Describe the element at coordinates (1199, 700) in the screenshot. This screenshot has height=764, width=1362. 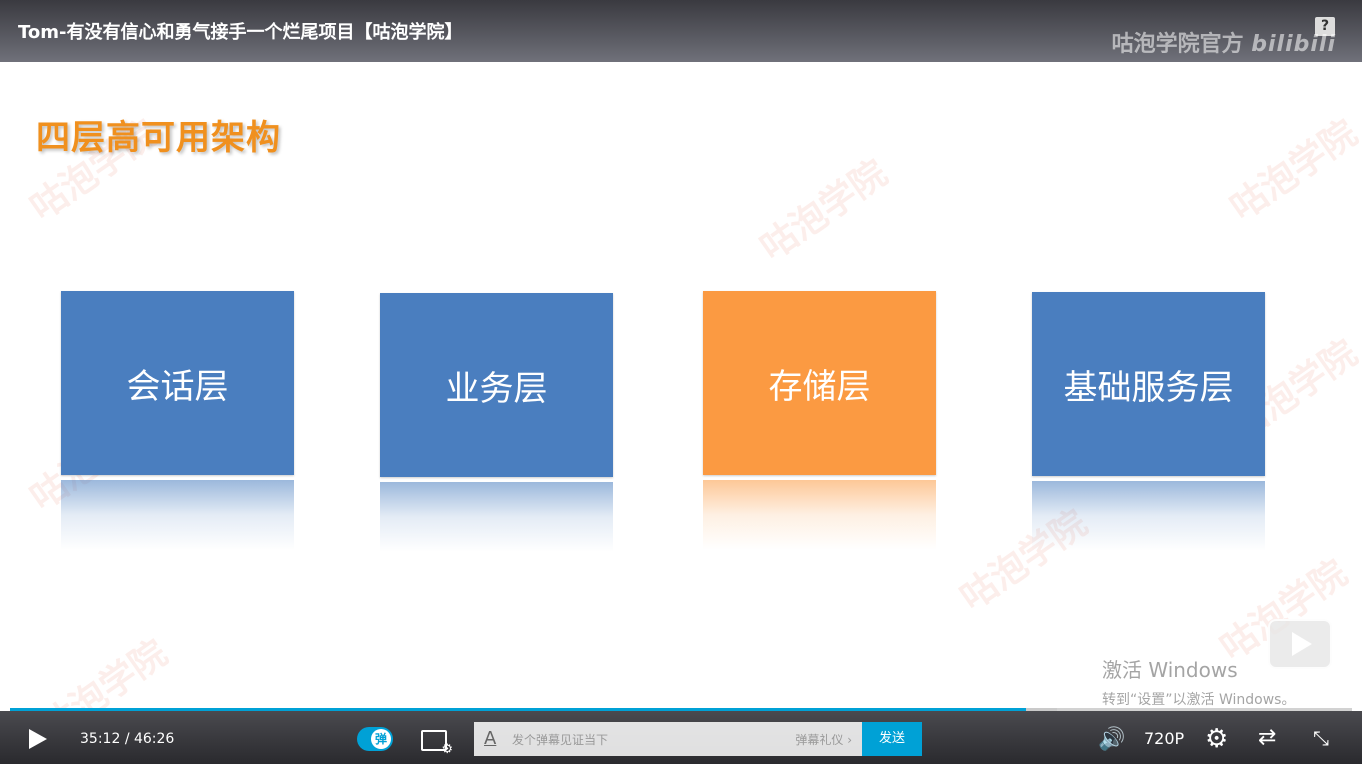
I see `activation-hint: 转到“设置”以激活 Windows。` at that location.